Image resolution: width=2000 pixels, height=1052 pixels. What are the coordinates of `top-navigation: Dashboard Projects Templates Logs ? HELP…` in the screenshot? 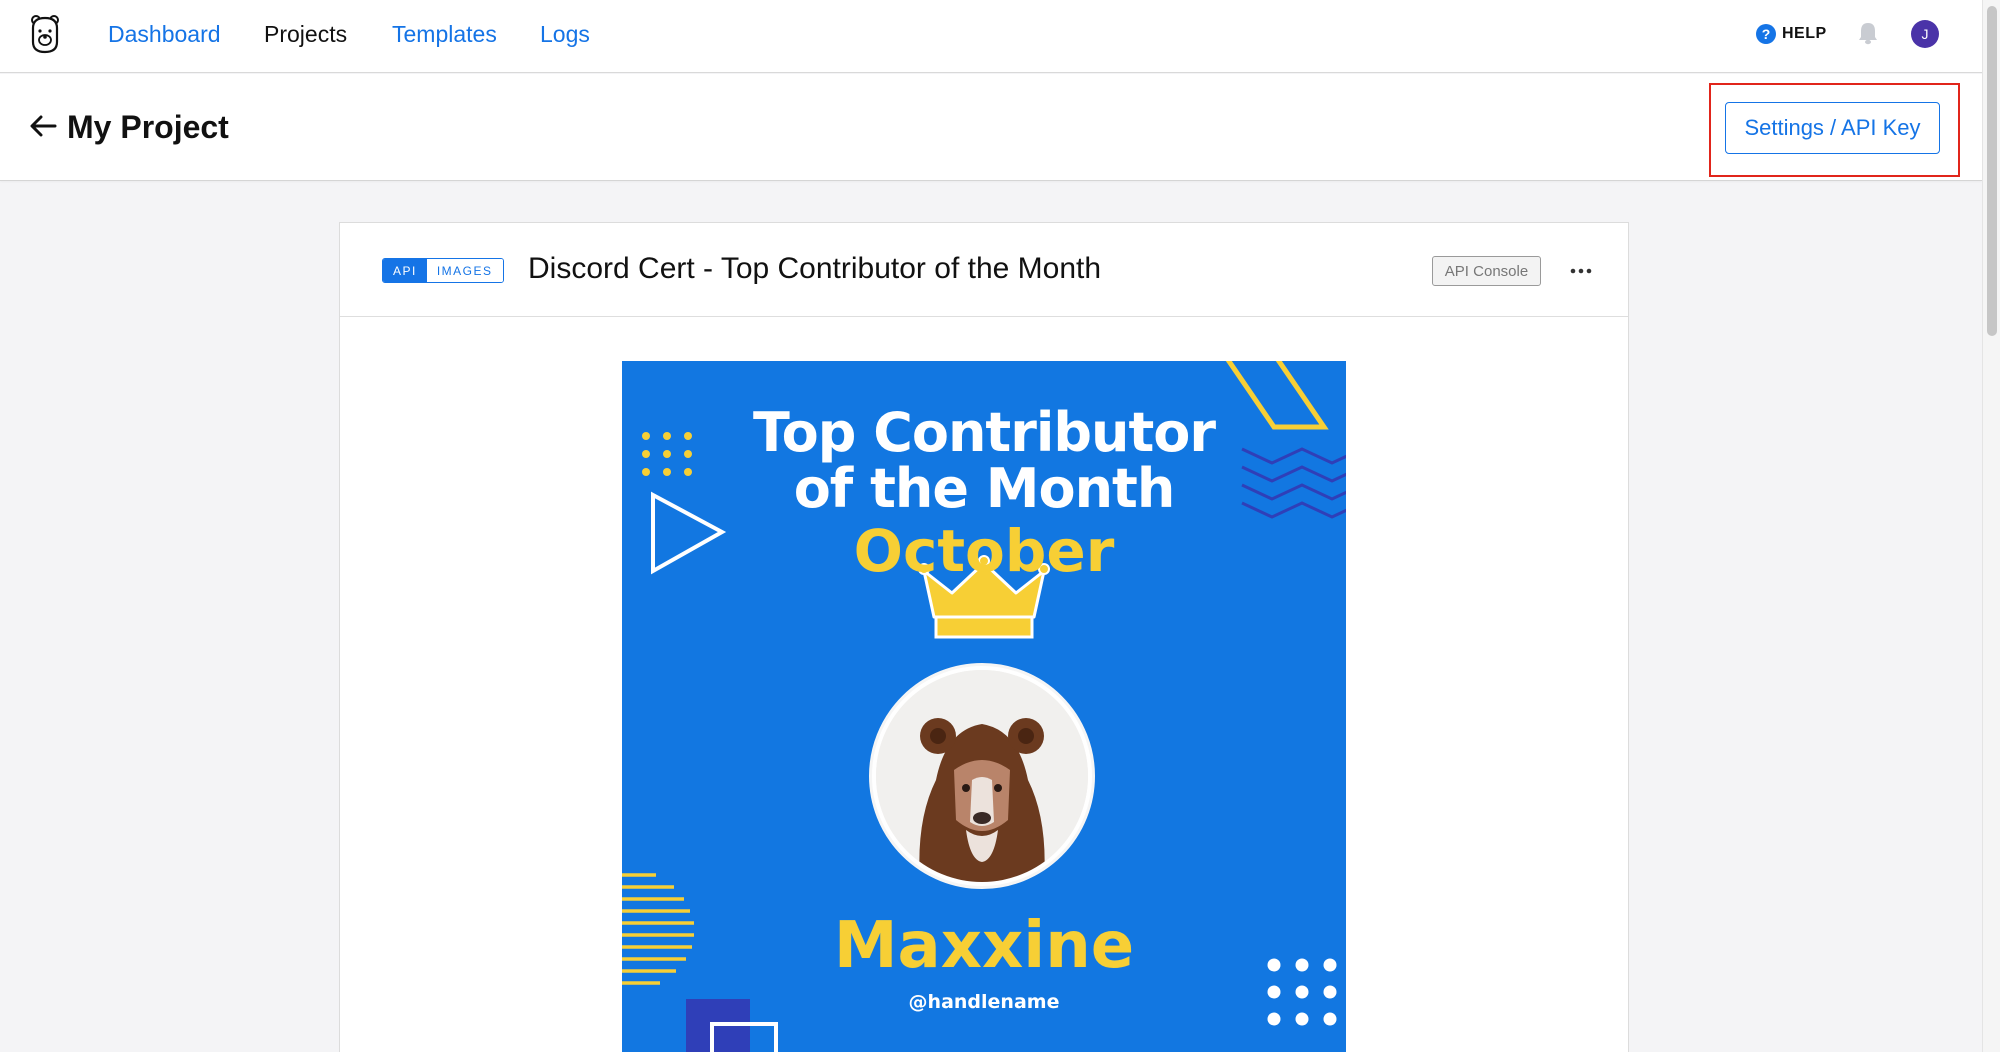 It's located at (991, 36).